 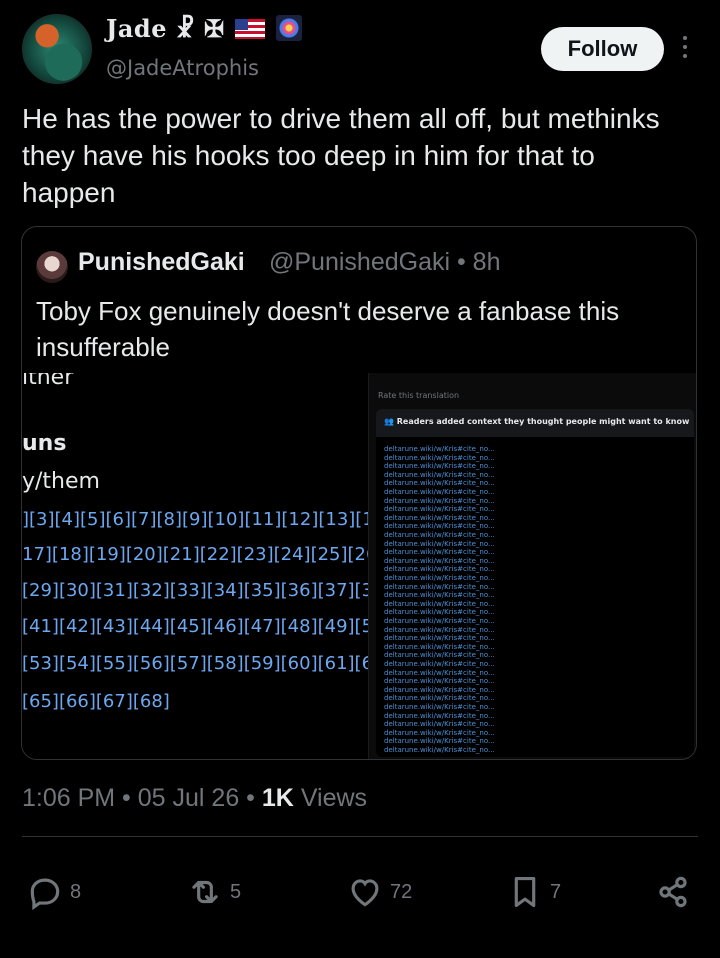 I want to click on share-button, so click(x=673, y=892).